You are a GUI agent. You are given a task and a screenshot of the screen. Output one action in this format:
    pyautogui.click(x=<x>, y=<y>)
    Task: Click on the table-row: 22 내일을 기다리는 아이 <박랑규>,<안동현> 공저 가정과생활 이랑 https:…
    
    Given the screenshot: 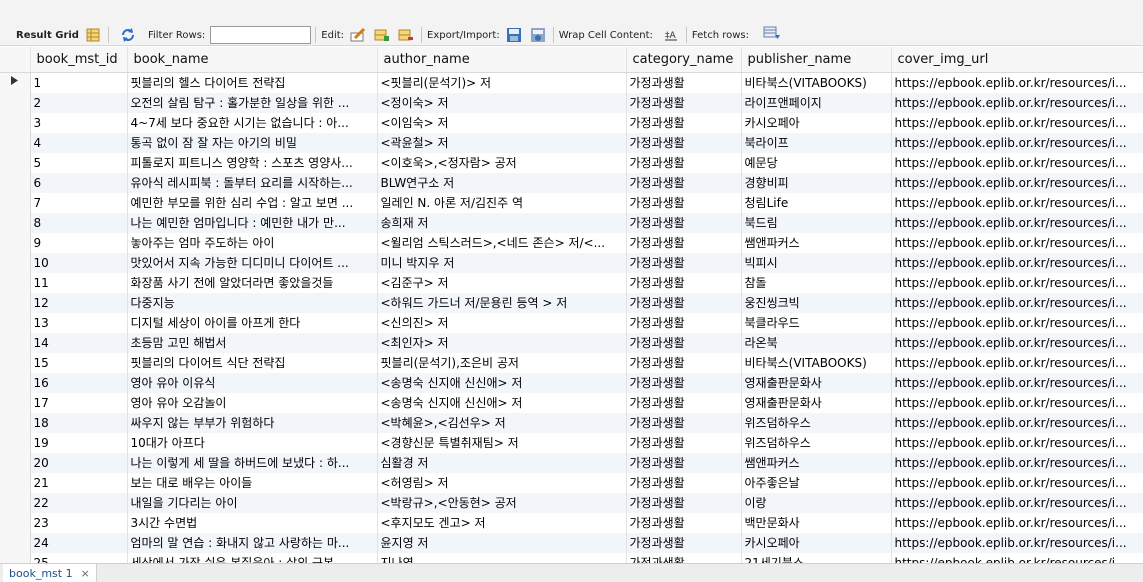 What is the action you would take?
    pyautogui.click(x=571, y=502)
    